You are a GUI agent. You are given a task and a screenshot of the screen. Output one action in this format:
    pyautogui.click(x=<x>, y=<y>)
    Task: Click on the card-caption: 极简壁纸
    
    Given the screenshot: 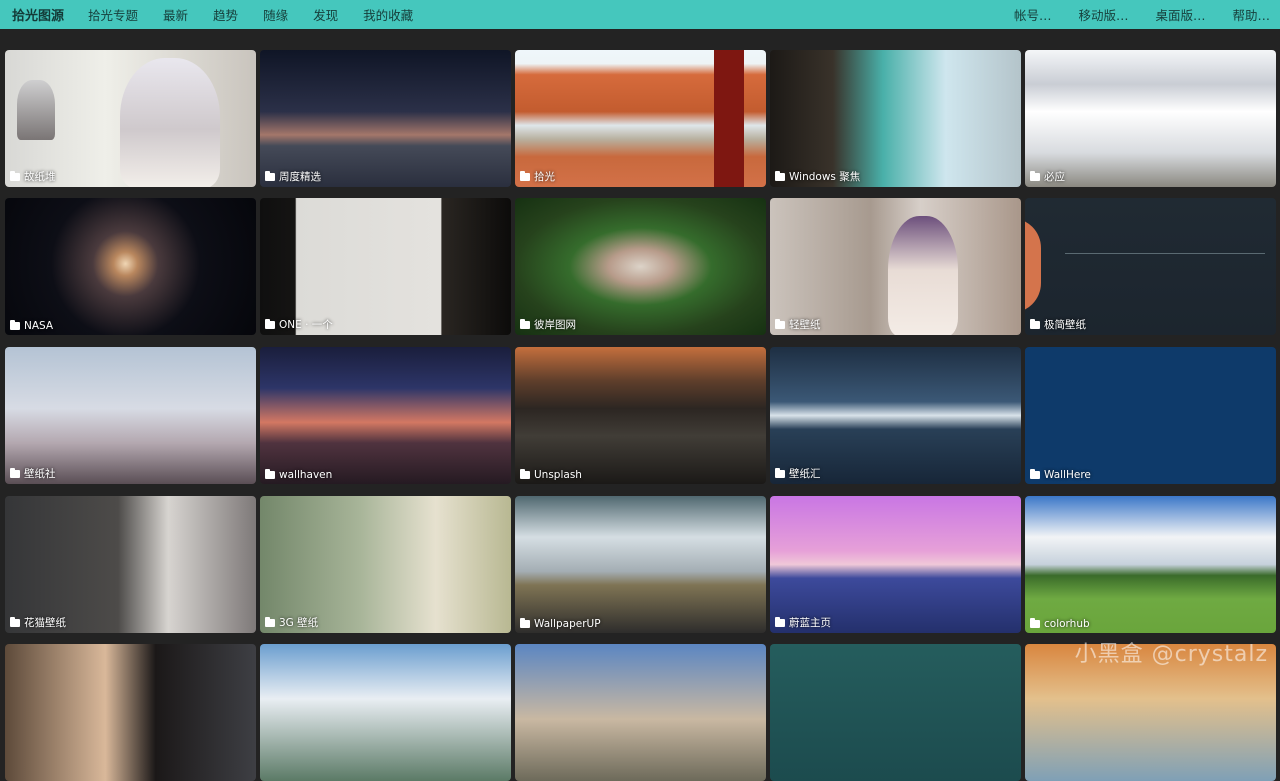 What is the action you would take?
    pyautogui.click(x=1058, y=324)
    